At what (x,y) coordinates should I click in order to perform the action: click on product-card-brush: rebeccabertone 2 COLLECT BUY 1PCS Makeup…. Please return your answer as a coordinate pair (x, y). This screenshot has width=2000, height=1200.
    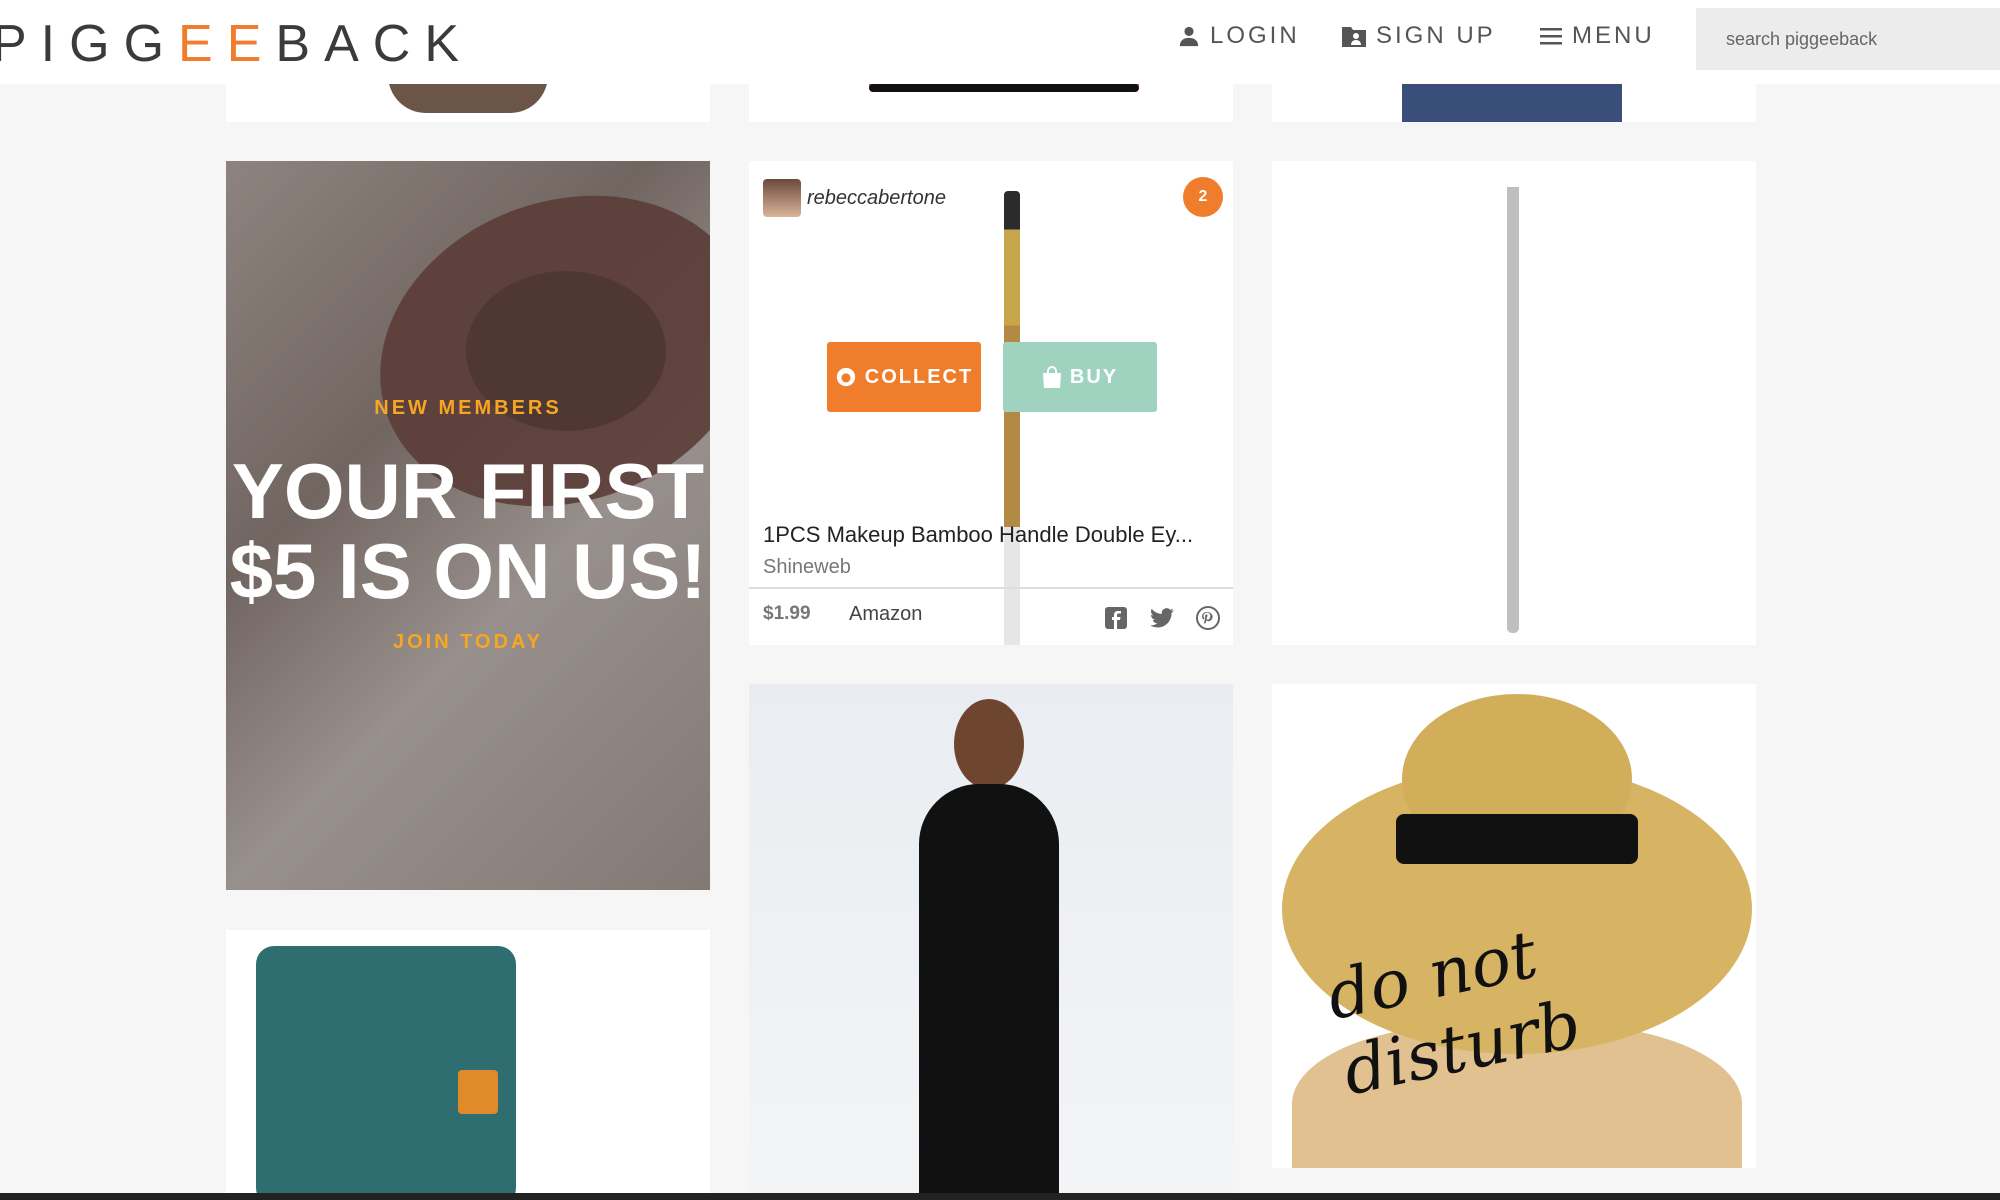
    Looking at the image, I should click on (991, 403).